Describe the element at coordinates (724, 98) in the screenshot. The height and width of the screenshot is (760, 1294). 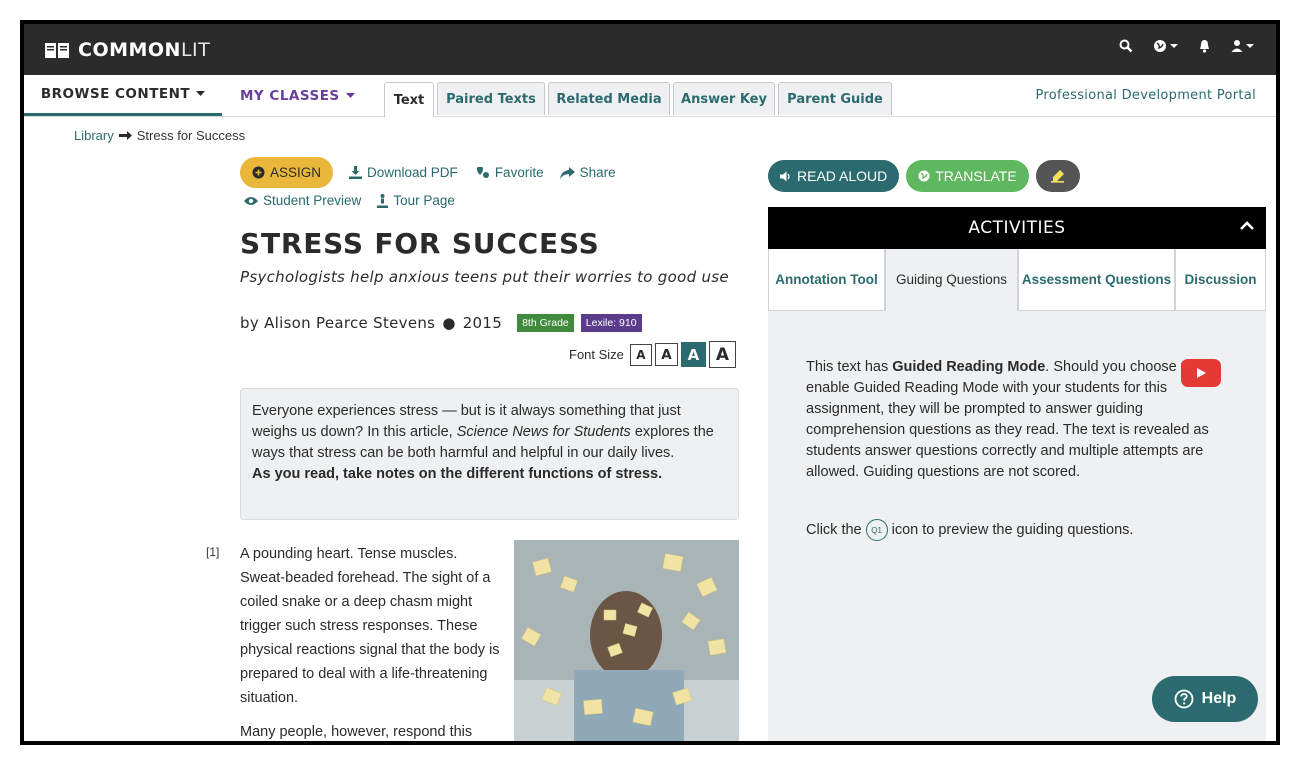
I see `tab-answer-key: Answer Key` at that location.